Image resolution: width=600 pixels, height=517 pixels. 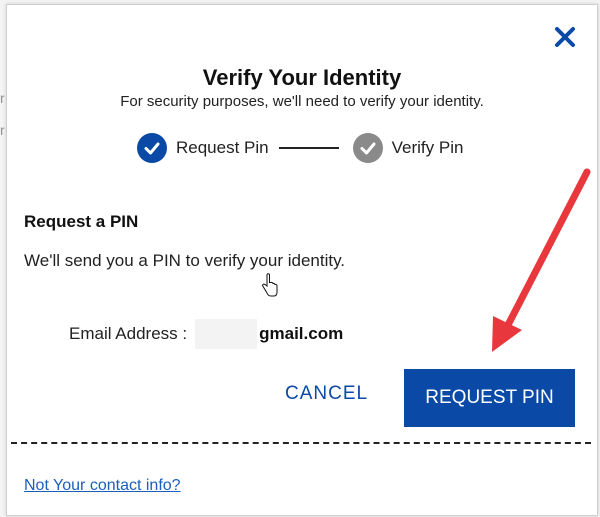 I want to click on step-connector, so click(x=308, y=148).